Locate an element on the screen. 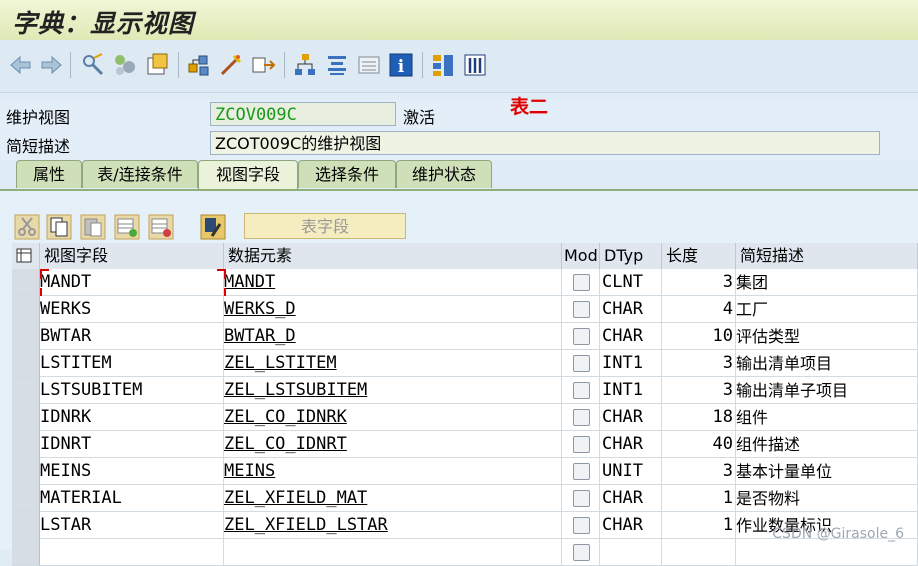 This screenshot has width=918, height=566. data-element-cell: ZEL_CO_IDNRK is located at coordinates (393, 417).